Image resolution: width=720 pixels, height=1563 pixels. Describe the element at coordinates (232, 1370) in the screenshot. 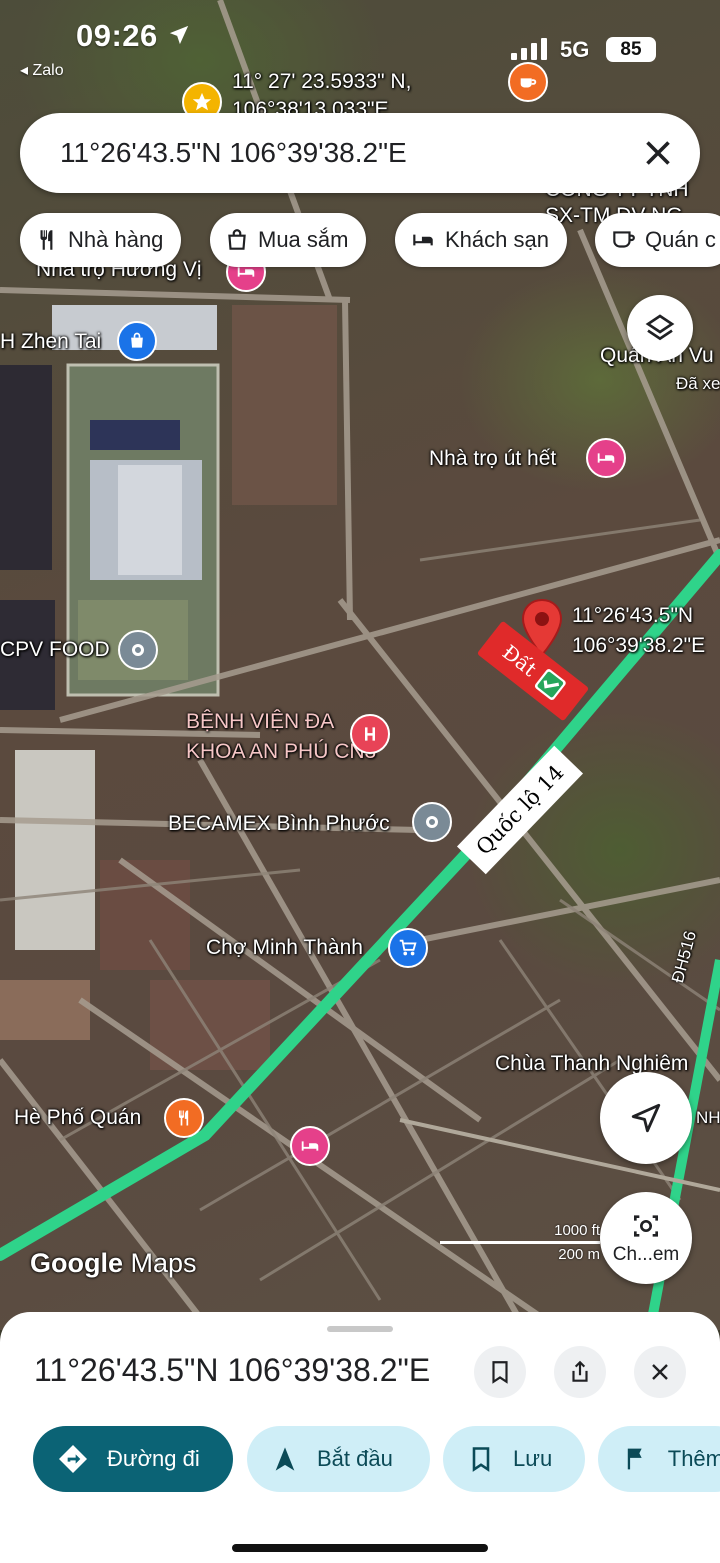

I see `place-title: 11°26'43.5"N 106°39'38.2"E` at that location.